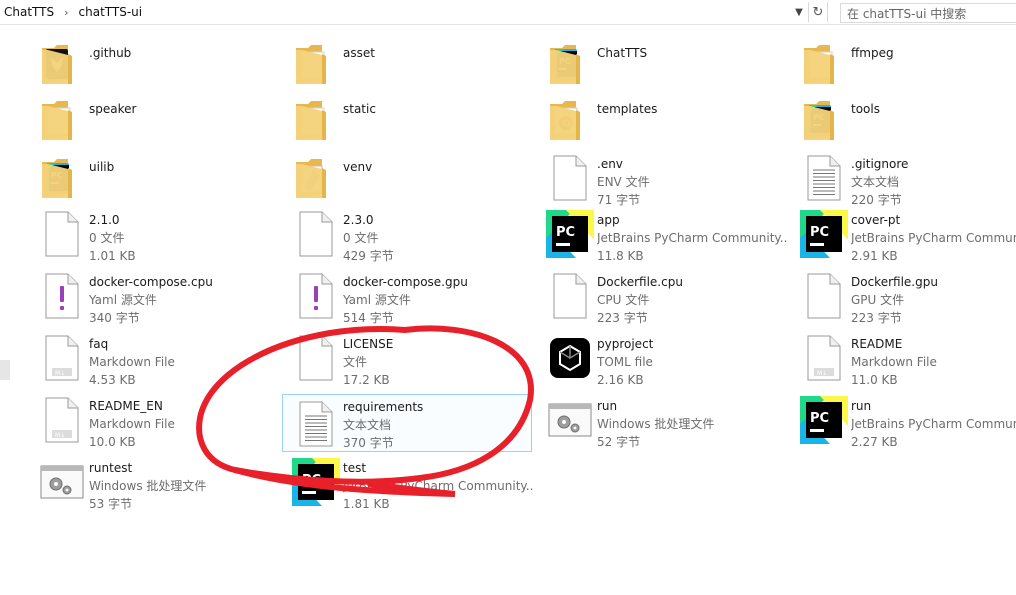 This screenshot has height=595, width=1016. I want to click on file-item-venv: venv, so click(412, 182).